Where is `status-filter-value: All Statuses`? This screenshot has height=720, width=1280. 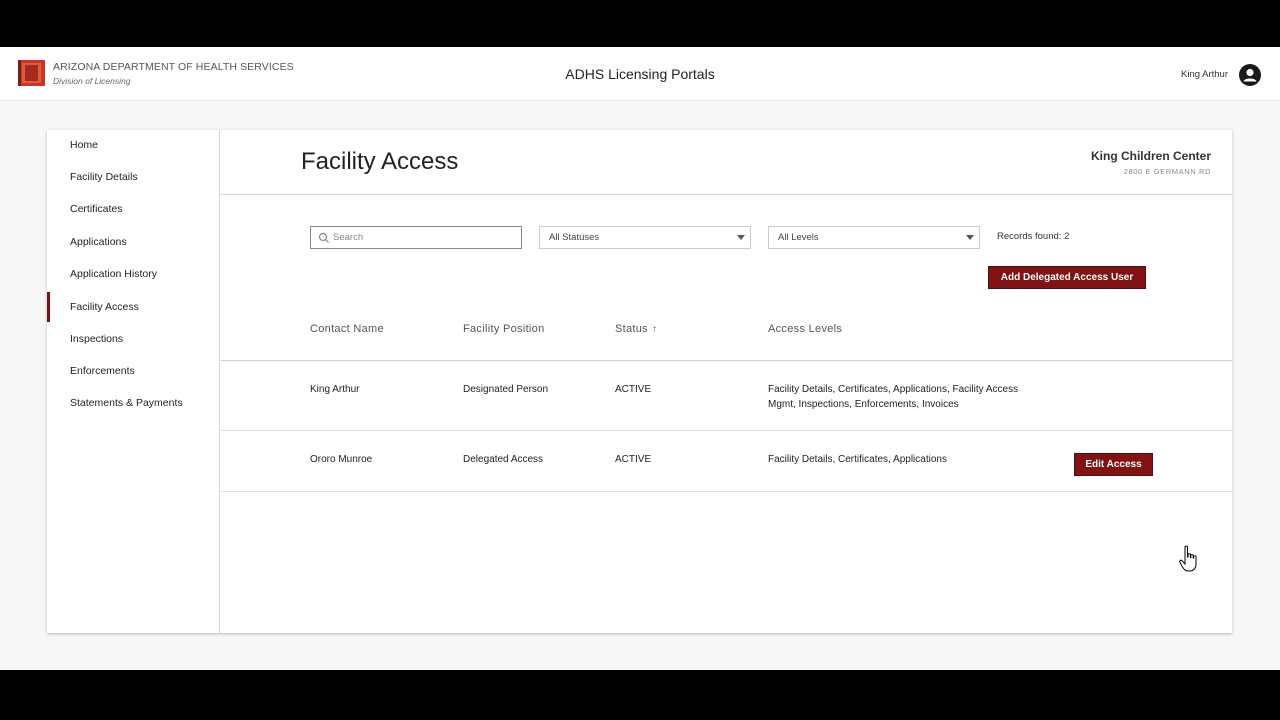 status-filter-value: All Statuses is located at coordinates (574, 237).